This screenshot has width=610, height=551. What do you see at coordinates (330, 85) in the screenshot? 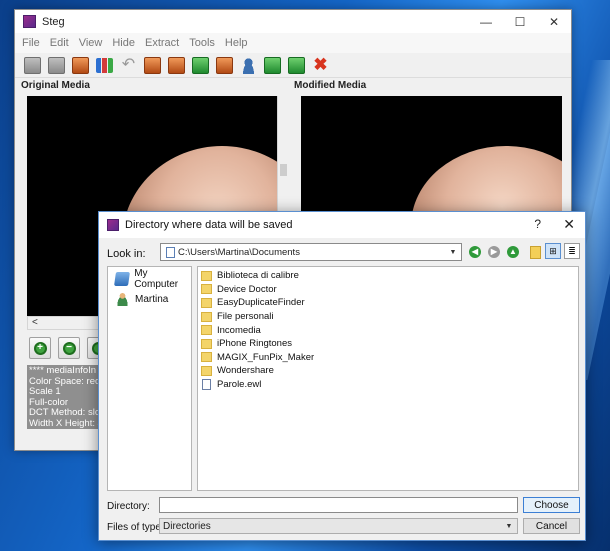
I see `modified-media-label: Modified Media` at bounding box center [330, 85].